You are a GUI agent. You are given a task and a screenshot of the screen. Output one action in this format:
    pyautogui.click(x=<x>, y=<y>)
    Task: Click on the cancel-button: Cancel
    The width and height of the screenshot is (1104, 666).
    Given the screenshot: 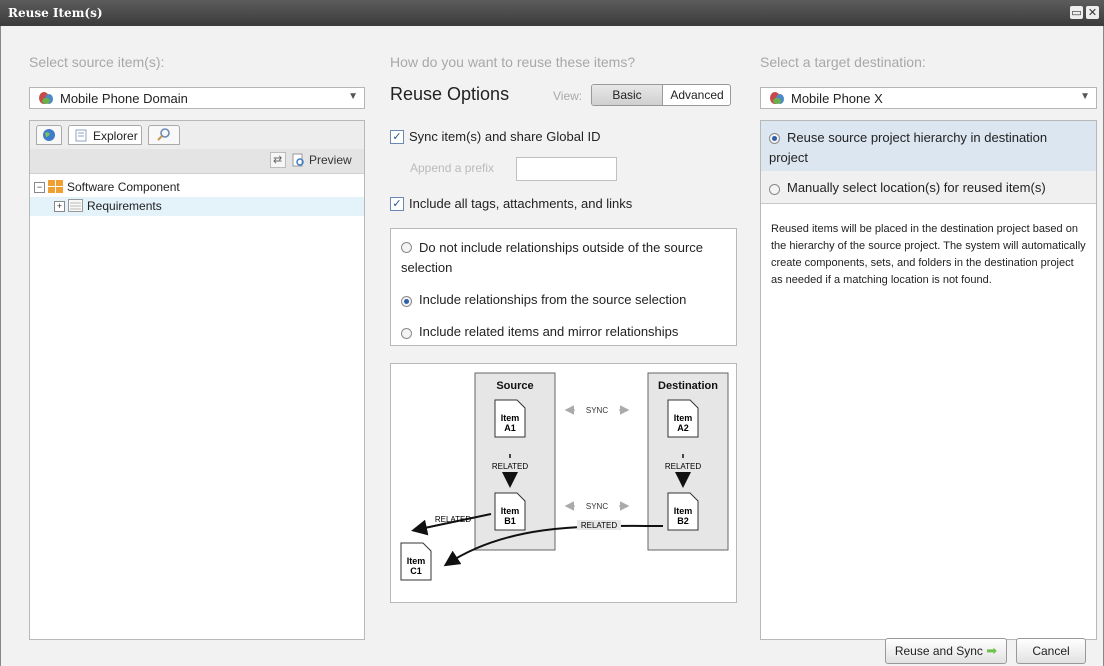 What is the action you would take?
    pyautogui.click(x=1051, y=651)
    